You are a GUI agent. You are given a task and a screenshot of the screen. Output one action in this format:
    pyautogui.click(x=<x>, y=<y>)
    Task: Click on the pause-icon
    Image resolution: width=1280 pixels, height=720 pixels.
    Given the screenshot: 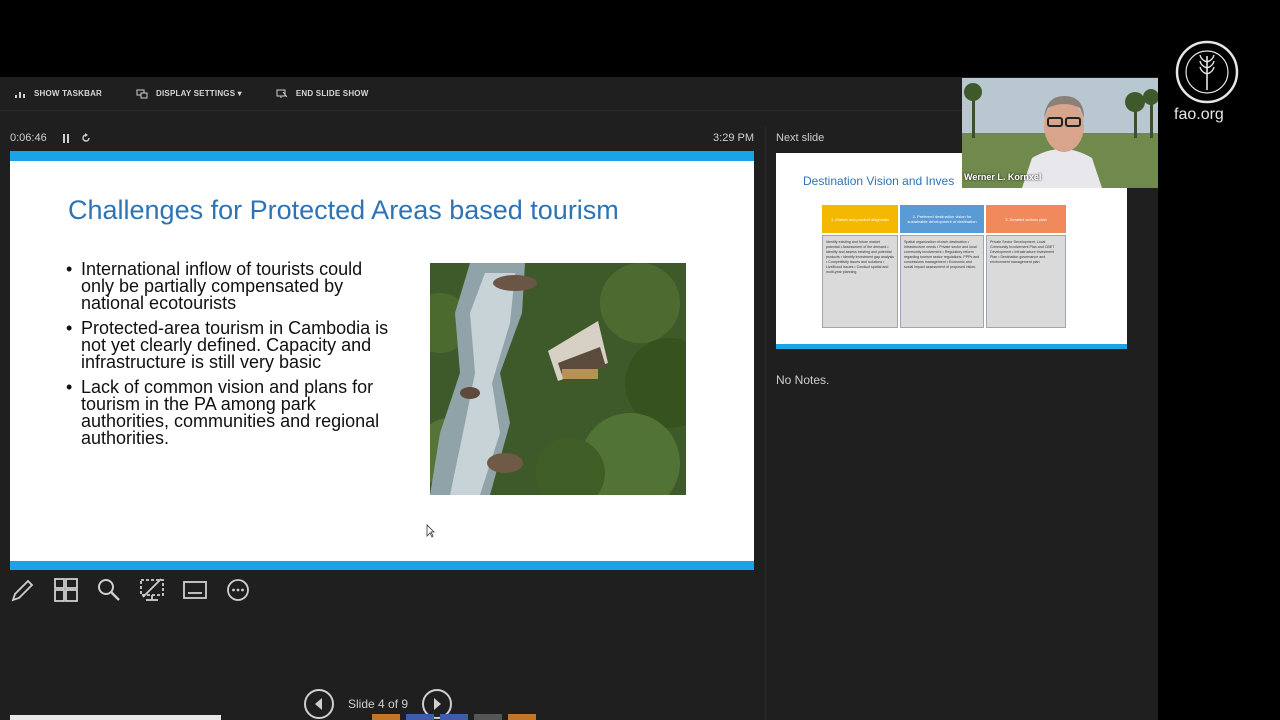 What is the action you would take?
    pyautogui.click(x=66, y=138)
    